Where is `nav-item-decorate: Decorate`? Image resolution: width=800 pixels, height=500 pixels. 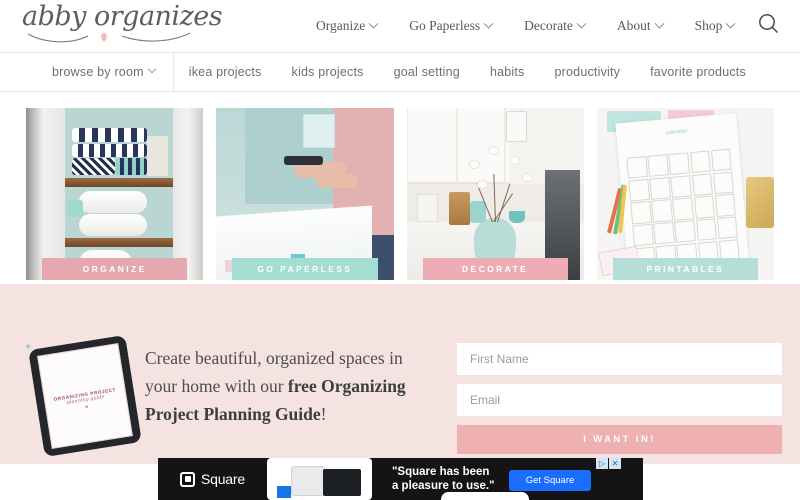
nav-item-decorate: Decorate is located at coordinates (554, 26).